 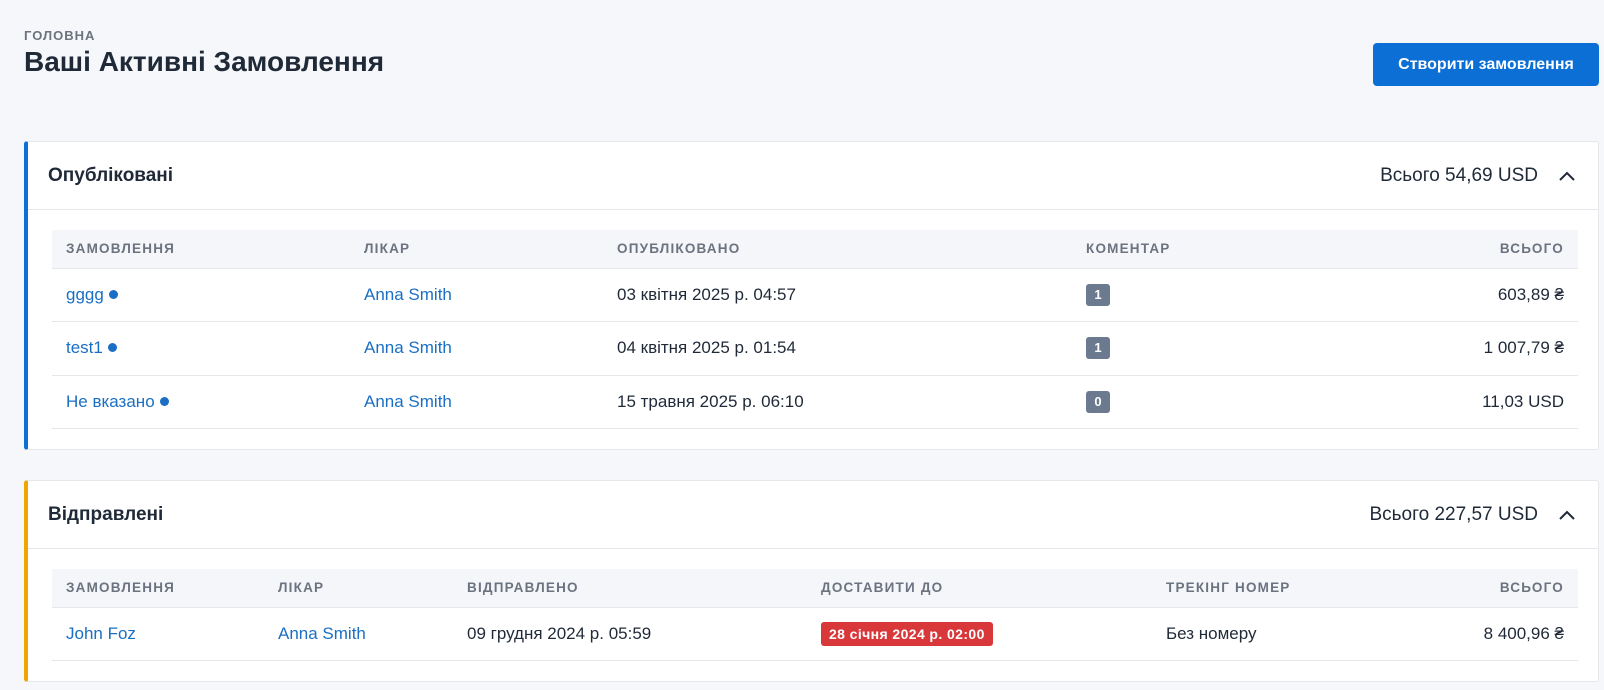 I want to click on order-link: gggg, so click(x=85, y=294).